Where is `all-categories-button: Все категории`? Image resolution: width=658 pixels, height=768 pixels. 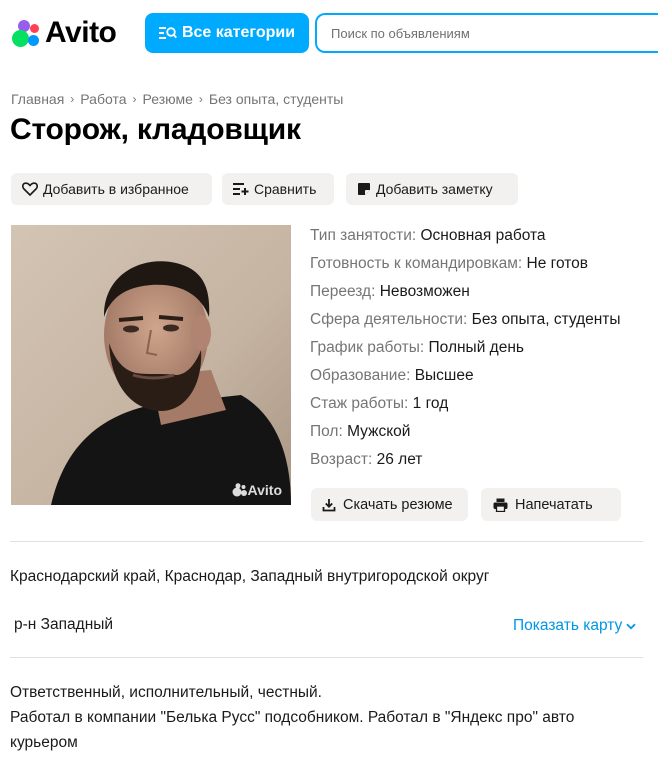
all-categories-button: Все категории is located at coordinates (227, 33).